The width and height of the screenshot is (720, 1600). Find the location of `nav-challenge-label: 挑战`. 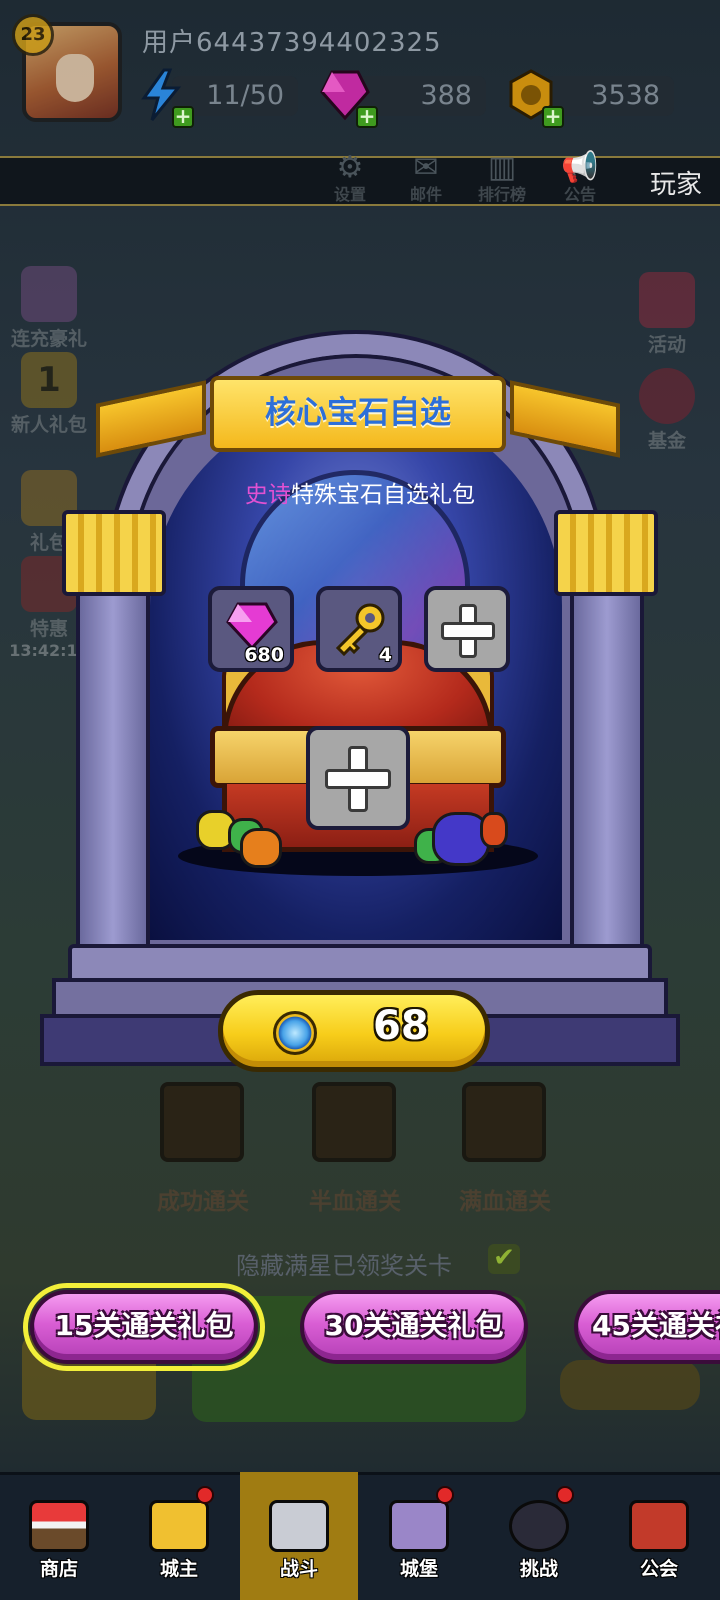

nav-challenge-label: 挑战 is located at coordinates (538, 1569).